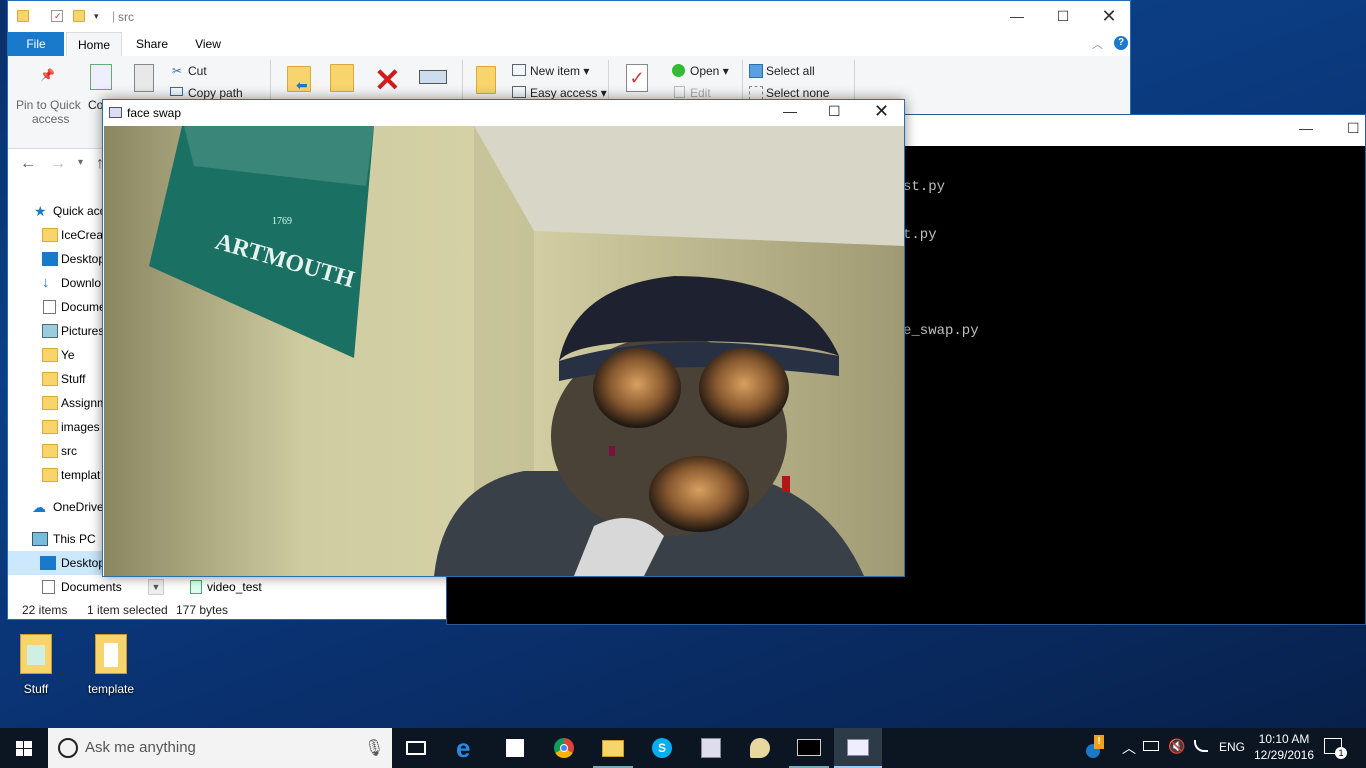 Image resolution: width=1366 pixels, height=768 pixels. Describe the element at coordinates (115, 112) in the screenshot. I see `app-icon` at that location.